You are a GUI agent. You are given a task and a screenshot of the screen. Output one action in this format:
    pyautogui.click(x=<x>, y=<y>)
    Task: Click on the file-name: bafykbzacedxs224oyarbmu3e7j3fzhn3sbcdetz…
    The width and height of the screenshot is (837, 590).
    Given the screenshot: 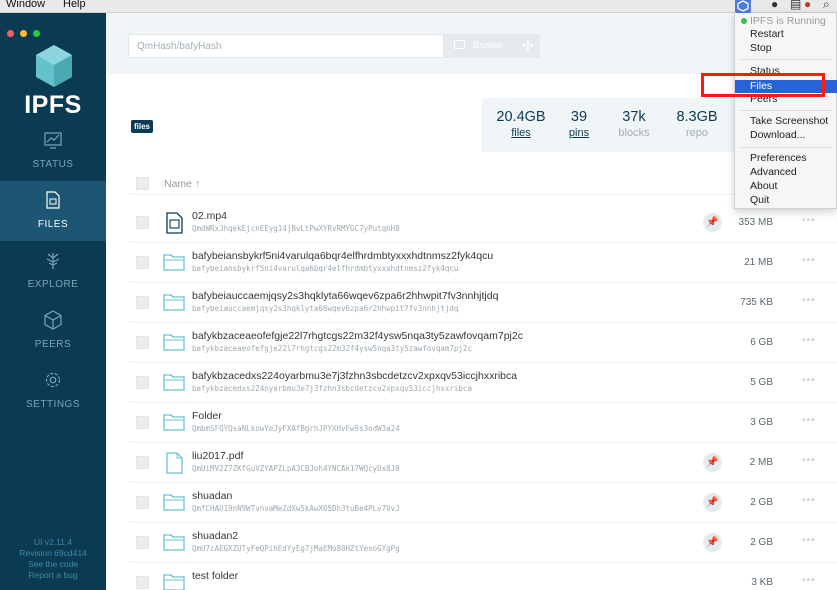 What is the action you would take?
    pyautogui.click(x=354, y=376)
    